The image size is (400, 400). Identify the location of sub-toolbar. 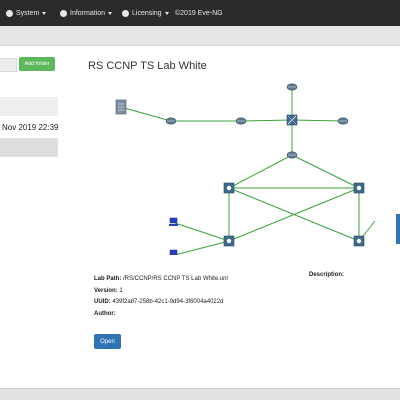
(200, 36).